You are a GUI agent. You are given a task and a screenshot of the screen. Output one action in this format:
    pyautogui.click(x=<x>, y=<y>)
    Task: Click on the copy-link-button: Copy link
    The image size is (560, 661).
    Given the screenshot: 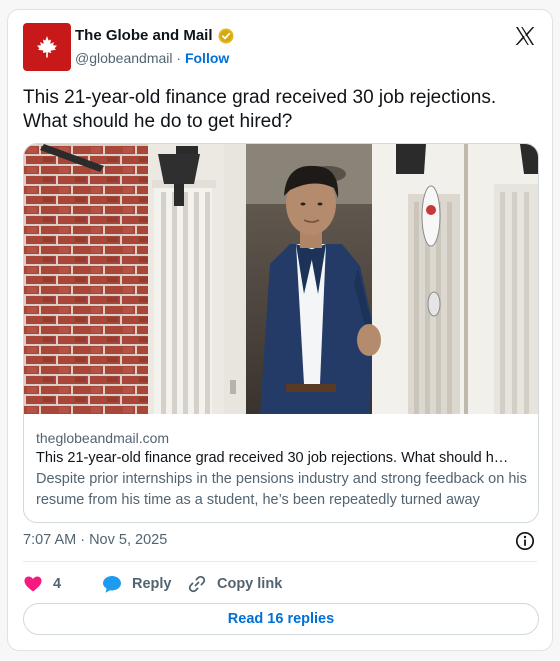 What is the action you would take?
    pyautogui.click(x=234, y=584)
    